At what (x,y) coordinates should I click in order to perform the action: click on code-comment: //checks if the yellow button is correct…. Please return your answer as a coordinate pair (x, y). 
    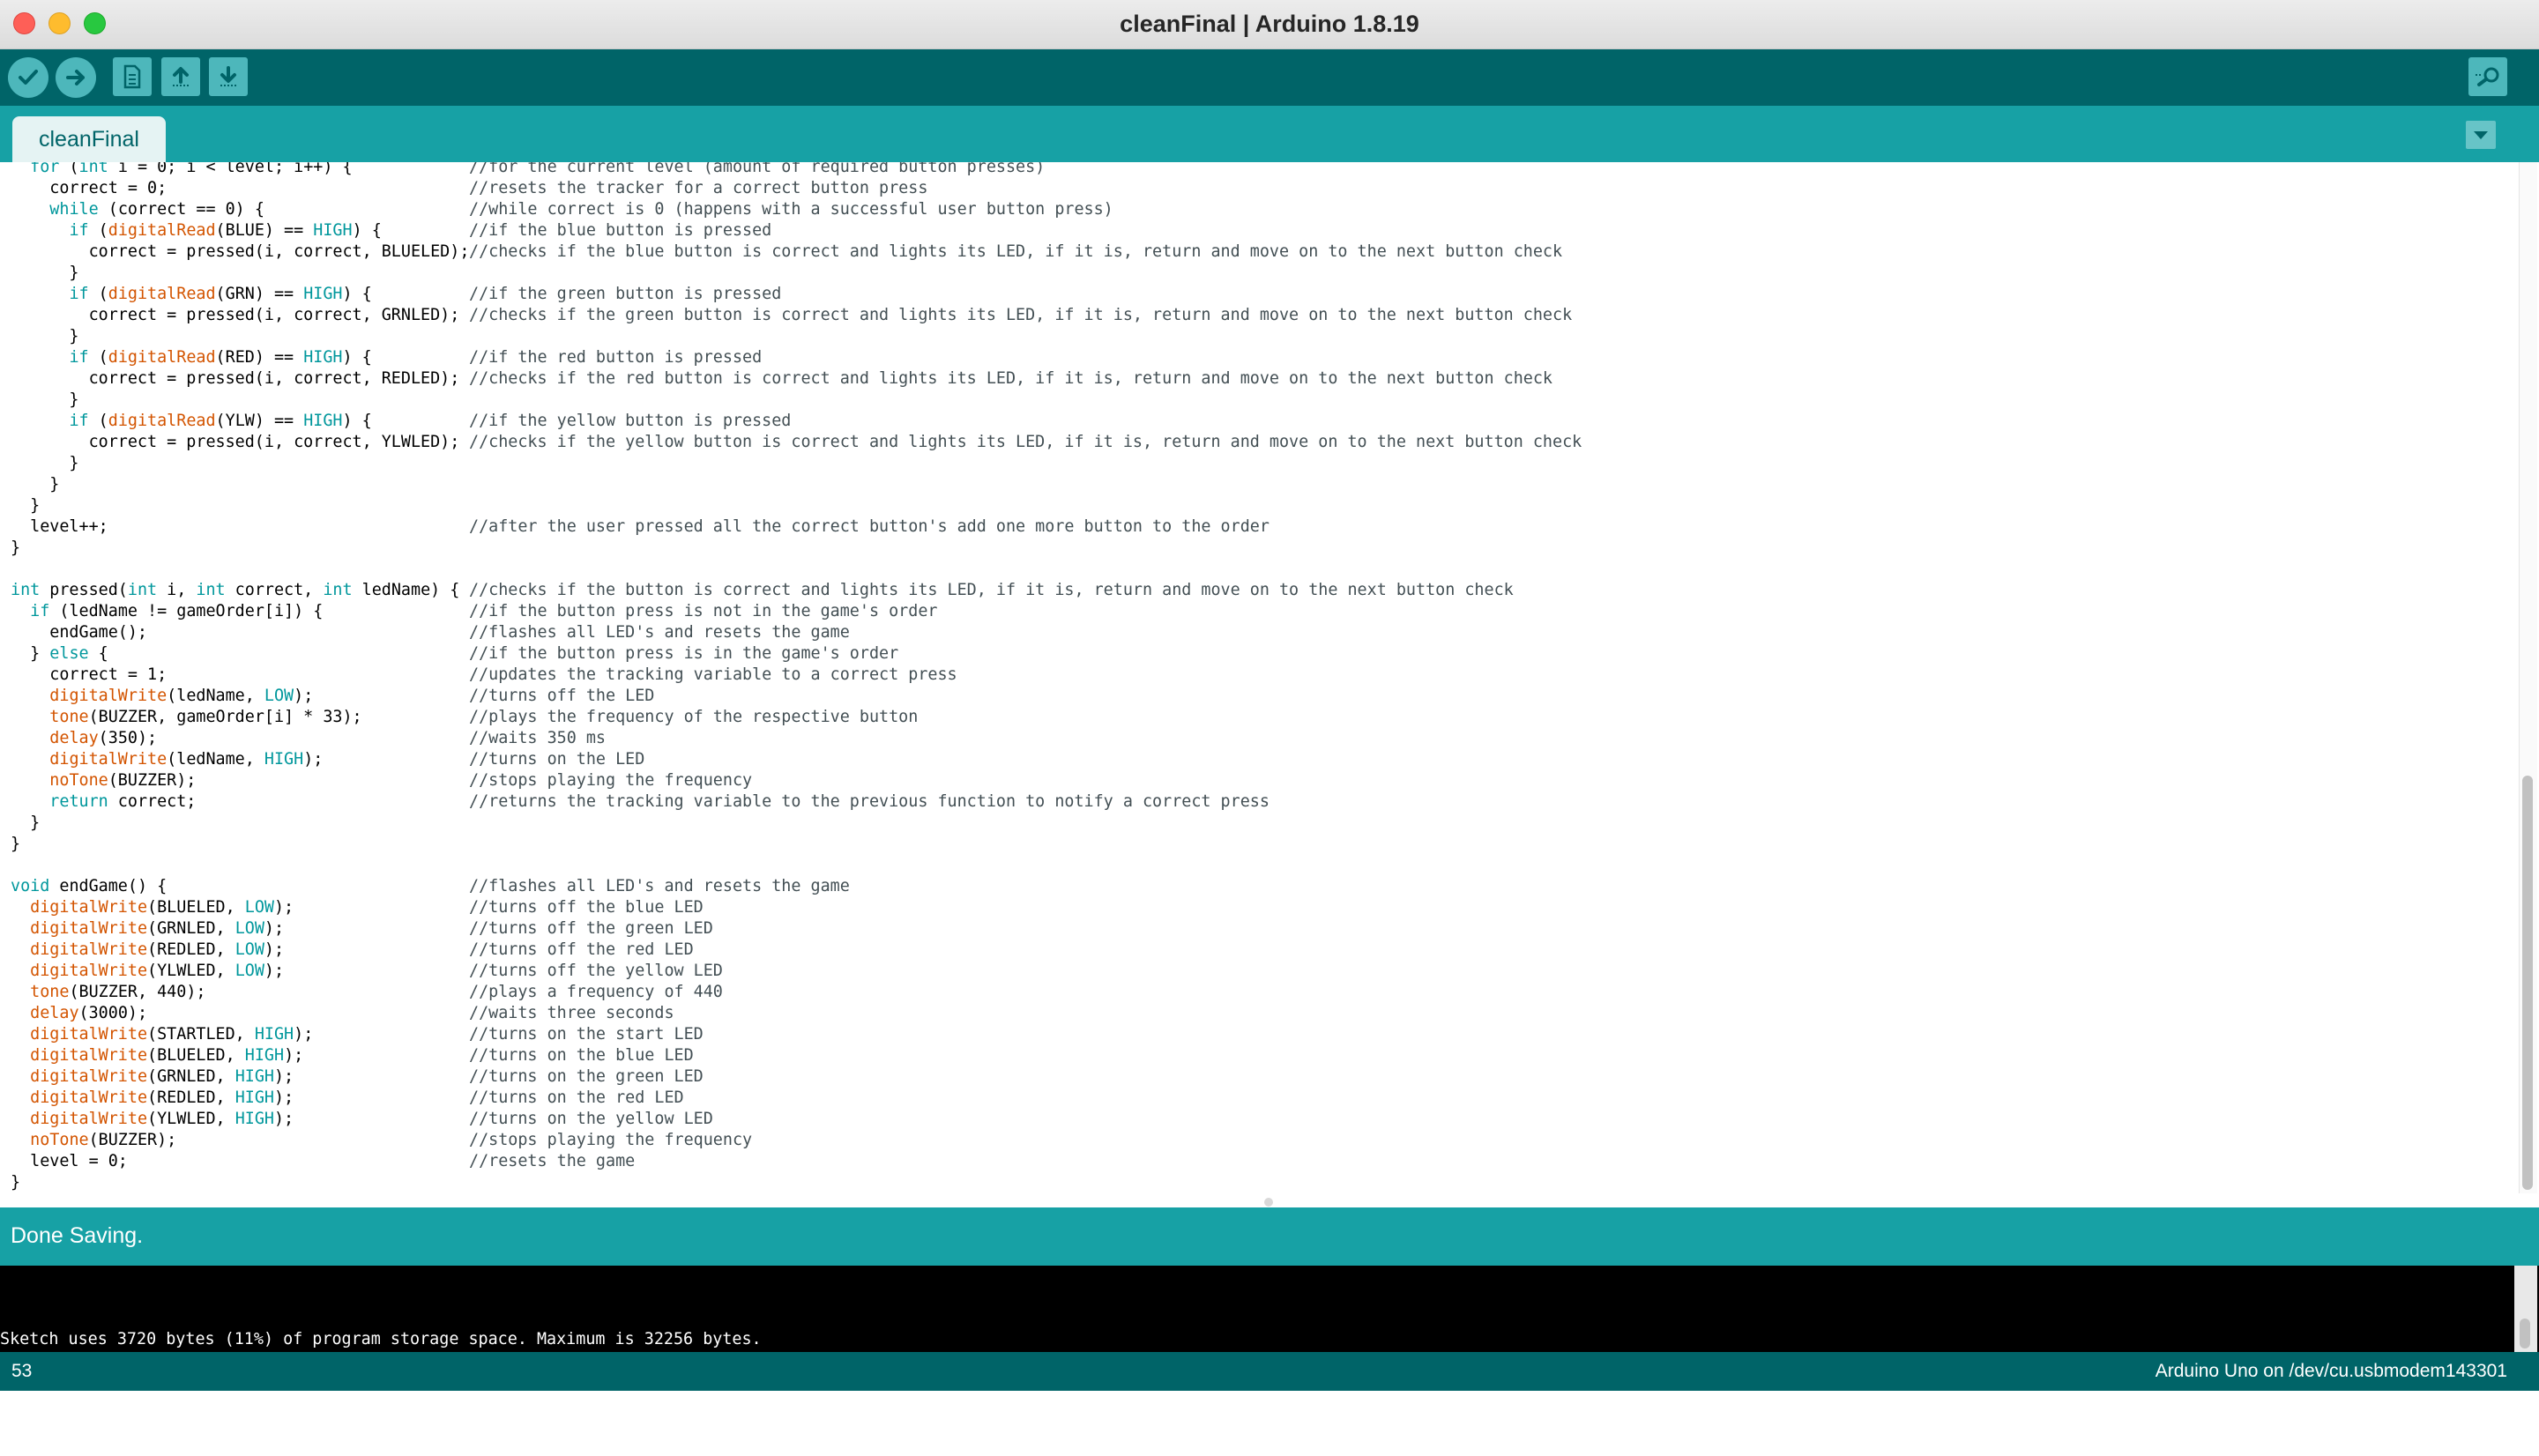
    Looking at the image, I should click on (1025, 442).